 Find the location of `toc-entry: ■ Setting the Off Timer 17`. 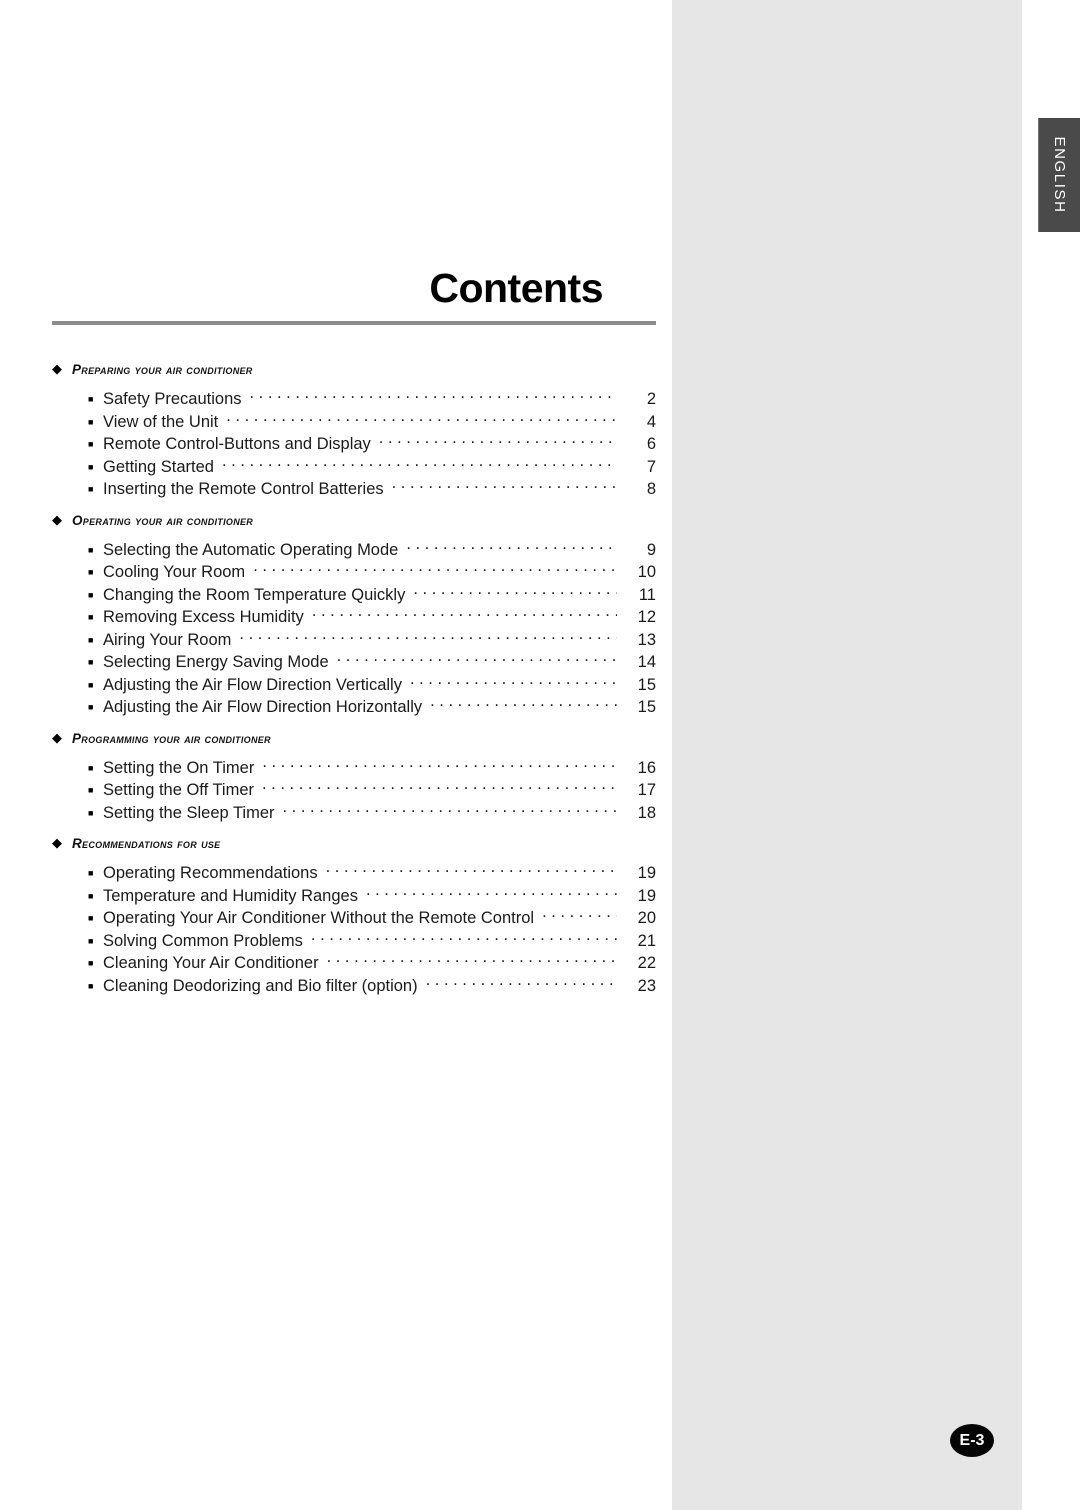

toc-entry: ■ Setting the Off Timer 17 is located at coordinates (354, 790).